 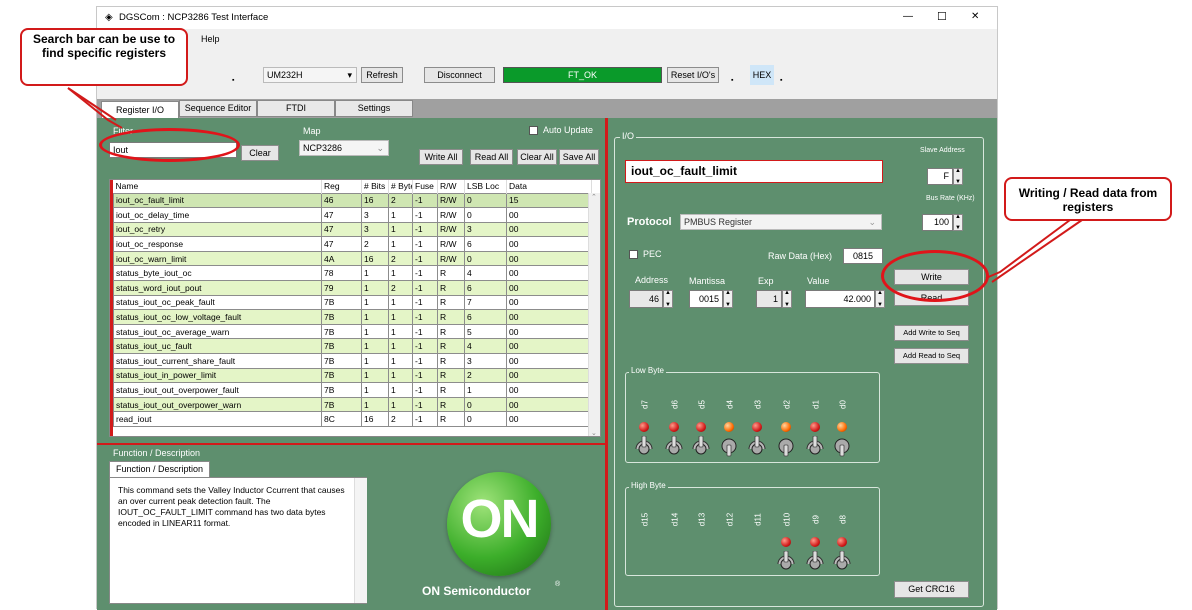 What do you see at coordinates (935, 276) in the screenshot?
I see `rw-highlight-oval` at bounding box center [935, 276].